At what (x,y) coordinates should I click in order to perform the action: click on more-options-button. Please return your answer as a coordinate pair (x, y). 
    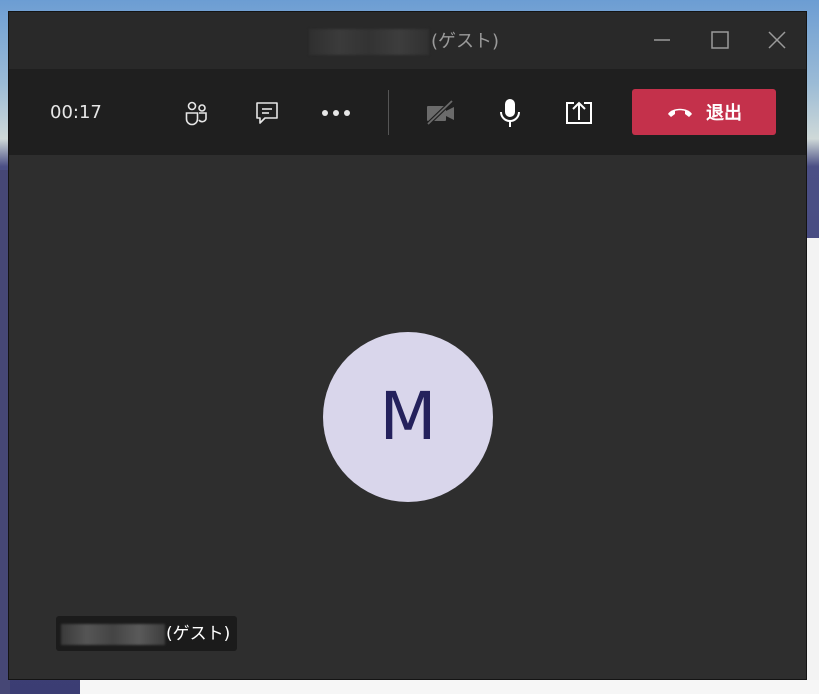
    Looking at the image, I should click on (336, 113).